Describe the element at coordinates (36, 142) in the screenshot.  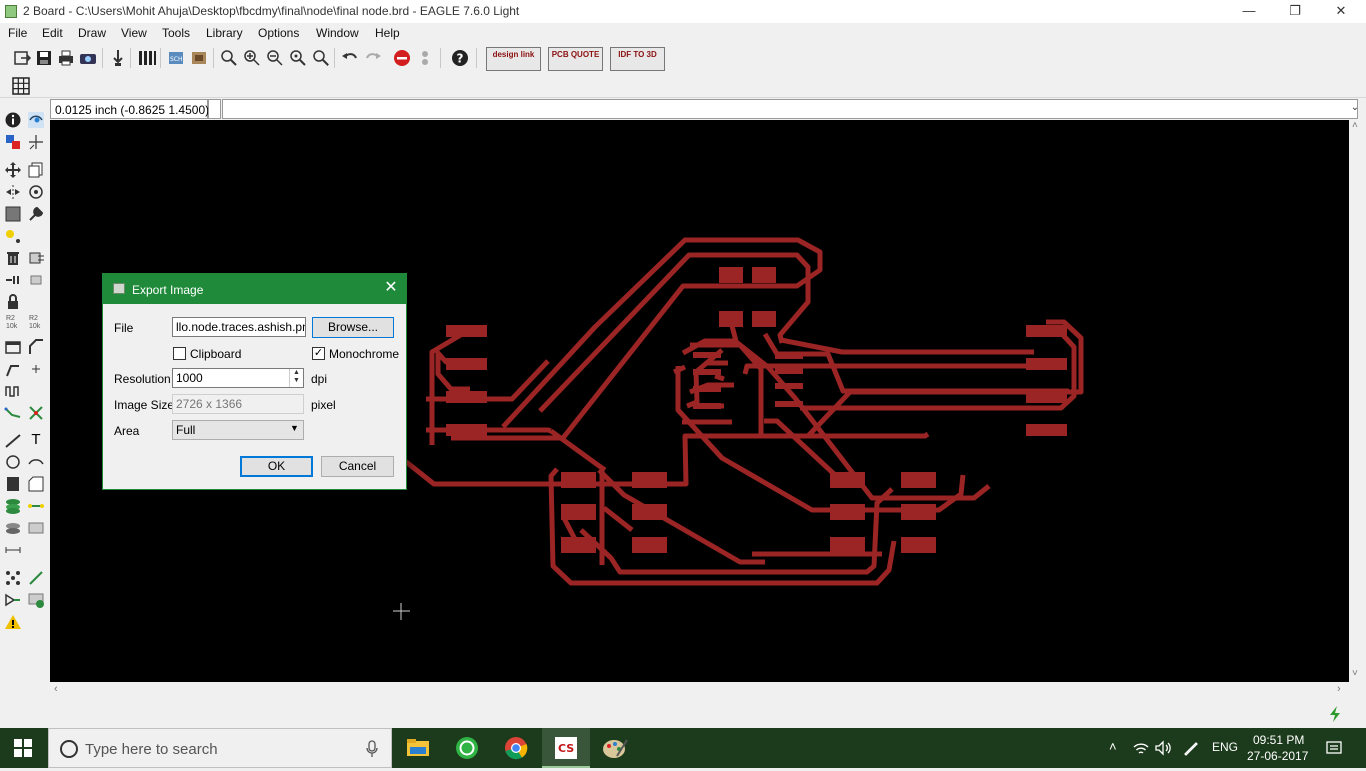
I see `mark-icon` at that location.